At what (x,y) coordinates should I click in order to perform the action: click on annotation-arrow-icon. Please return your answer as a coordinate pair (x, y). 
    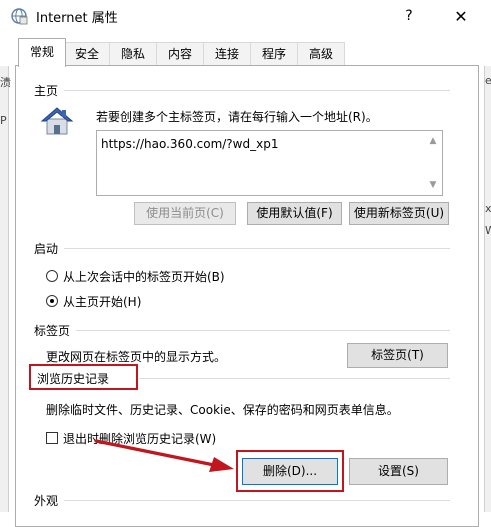
    Looking at the image, I should click on (164, 455).